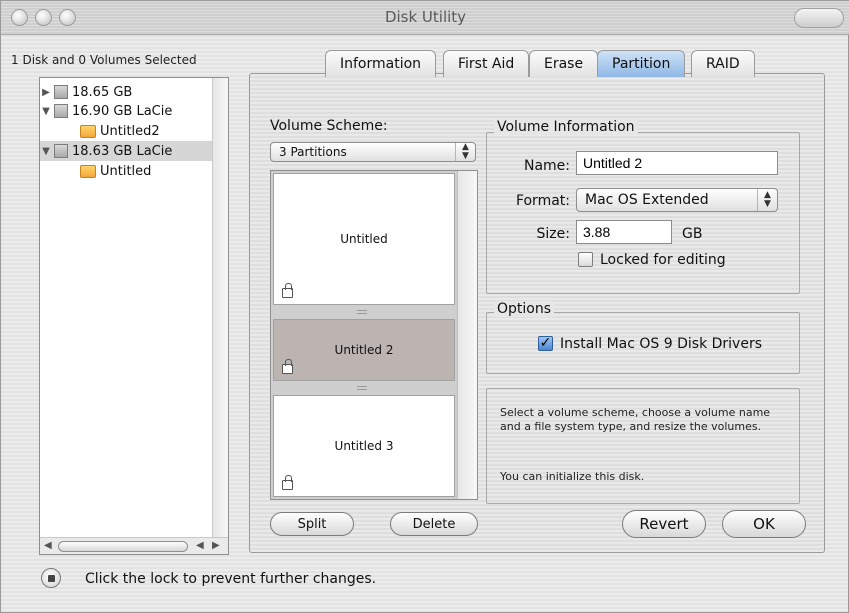 Image resolution: width=849 pixels, height=613 pixels. What do you see at coordinates (373, 152) in the screenshot?
I see `volume-scheme-popup: 3 Partitions ▲ ▼` at bounding box center [373, 152].